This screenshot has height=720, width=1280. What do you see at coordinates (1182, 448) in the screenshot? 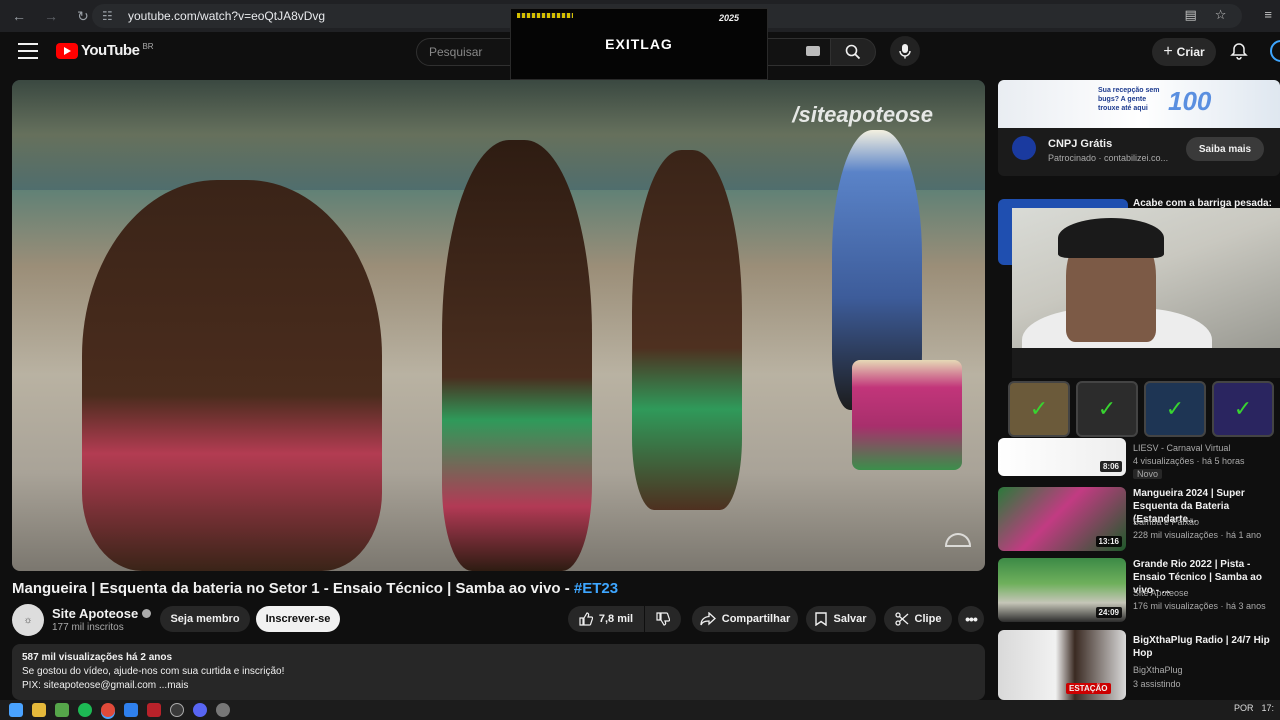
I see `recommendation-title: LIESV - Carnaval Virtual` at bounding box center [1182, 448].